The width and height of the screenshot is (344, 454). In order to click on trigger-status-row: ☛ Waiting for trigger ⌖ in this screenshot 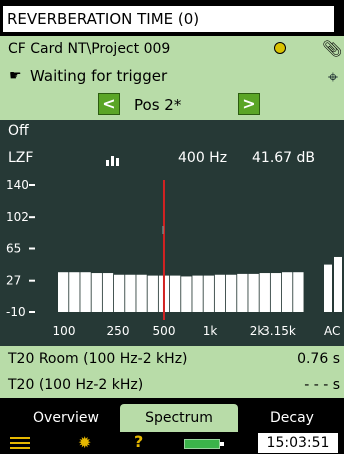, I will do `click(172, 76)`.